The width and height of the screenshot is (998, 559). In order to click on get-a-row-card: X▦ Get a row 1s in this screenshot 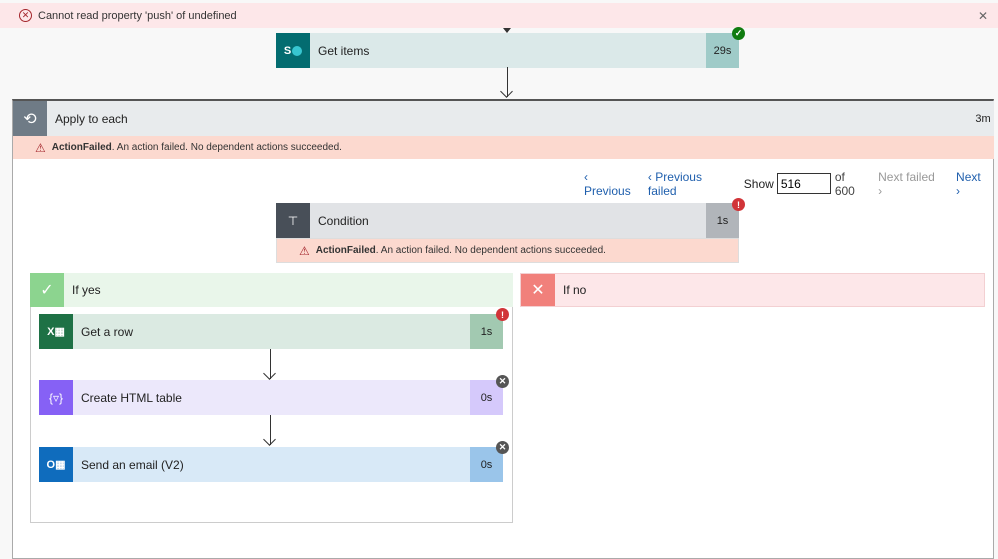, I will do `click(271, 331)`.